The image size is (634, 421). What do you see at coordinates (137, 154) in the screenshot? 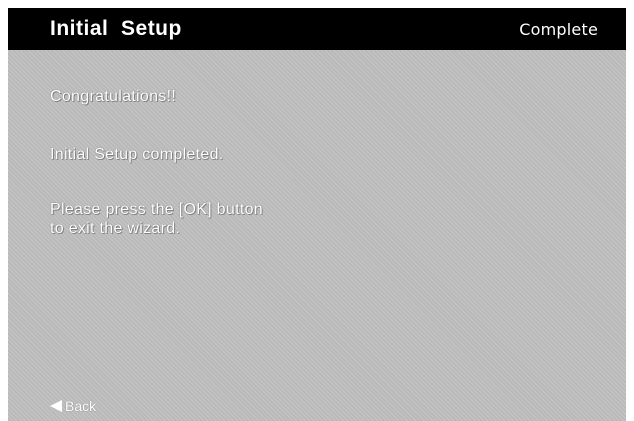
I see `setup-completed-text: Initial Setup completed.` at bounding box center [137, 154].